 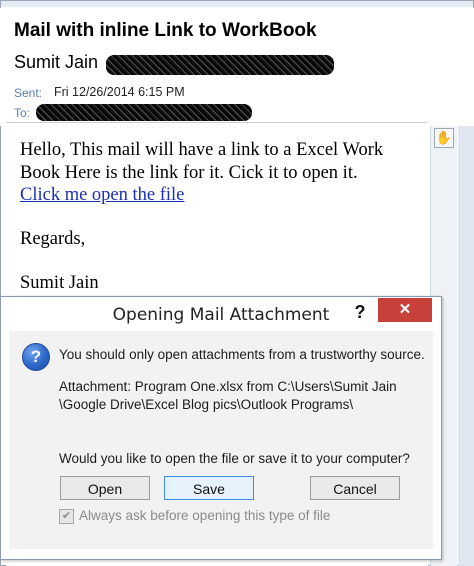 I want to click on regards-text: Regards,, so click(x=53, y=239).